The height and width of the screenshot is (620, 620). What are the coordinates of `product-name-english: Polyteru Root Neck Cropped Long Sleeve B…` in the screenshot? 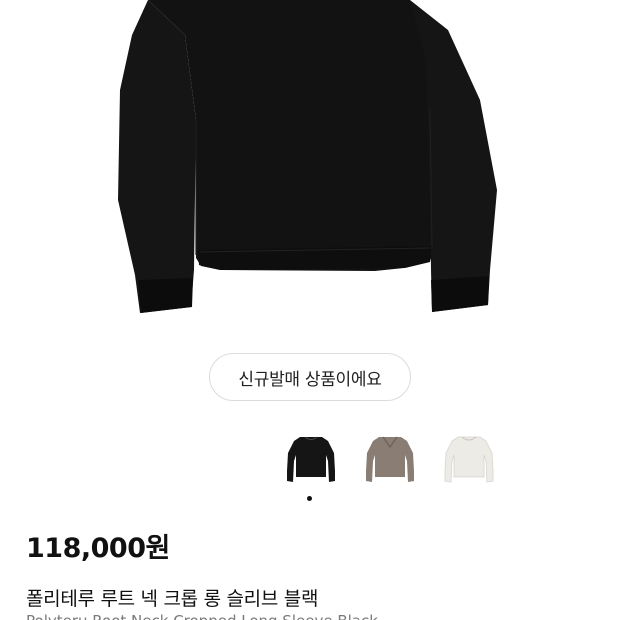 It's located at (202, 616).